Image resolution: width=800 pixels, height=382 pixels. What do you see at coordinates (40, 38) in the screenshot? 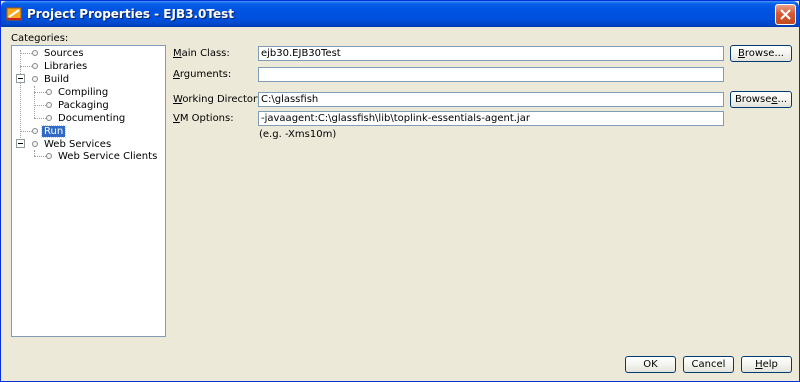
I see `categories-label: Categories:` at bounding box center [40, 38].